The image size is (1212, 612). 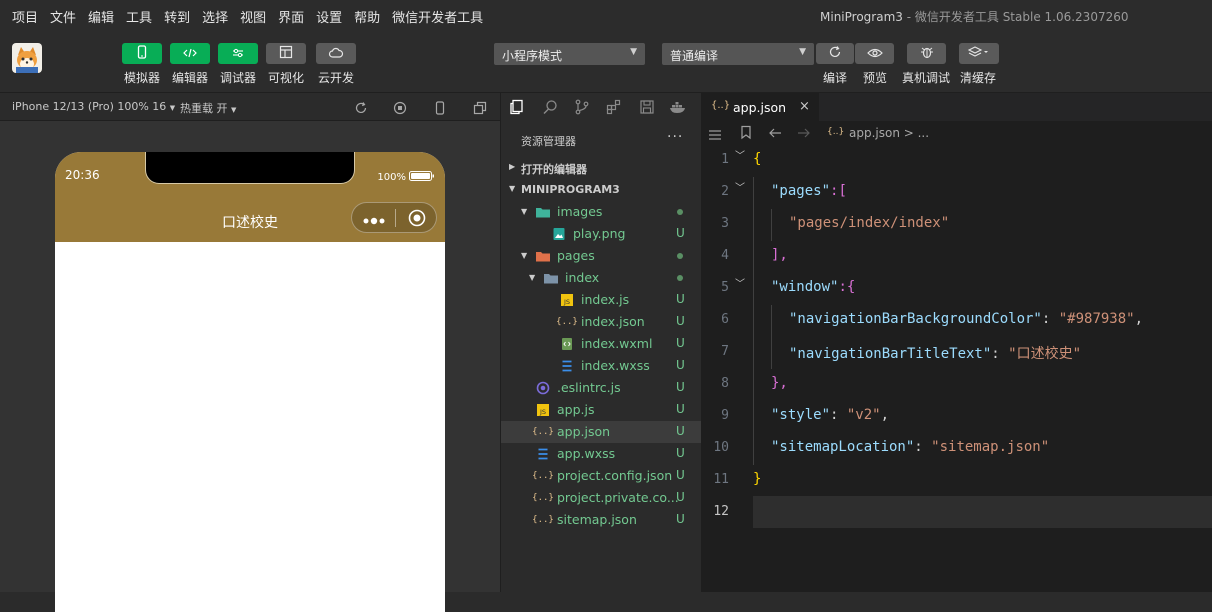 I want to click on source-control-icon, so click(x=582, y=109).